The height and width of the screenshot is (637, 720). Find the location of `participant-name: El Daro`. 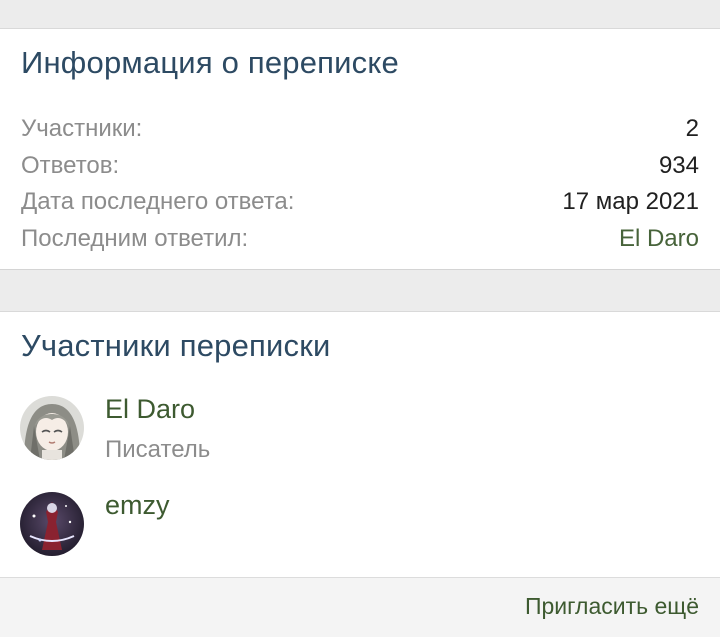

participant-name: El Daro is located at coordinates (150, 409).